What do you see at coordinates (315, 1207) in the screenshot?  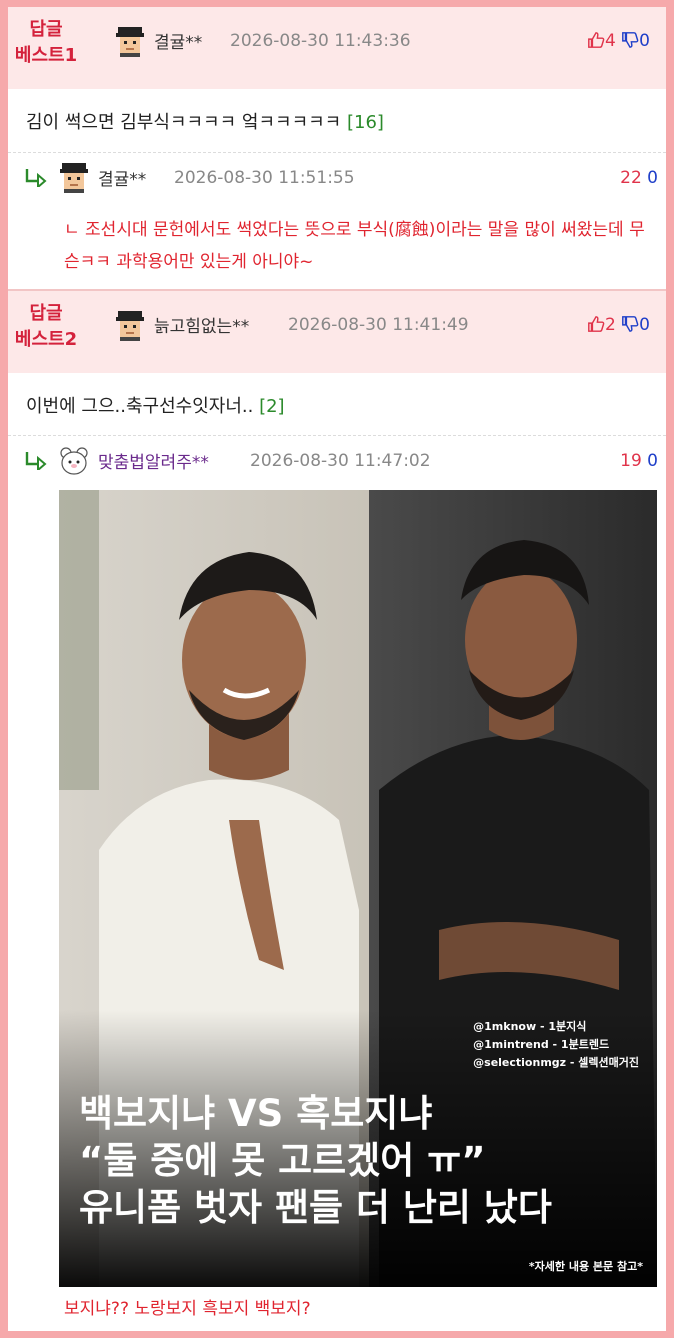 I see `headline-line: 유니폼 벗자 팬들 더 난리 났다` at bounding box center [315, 1207].